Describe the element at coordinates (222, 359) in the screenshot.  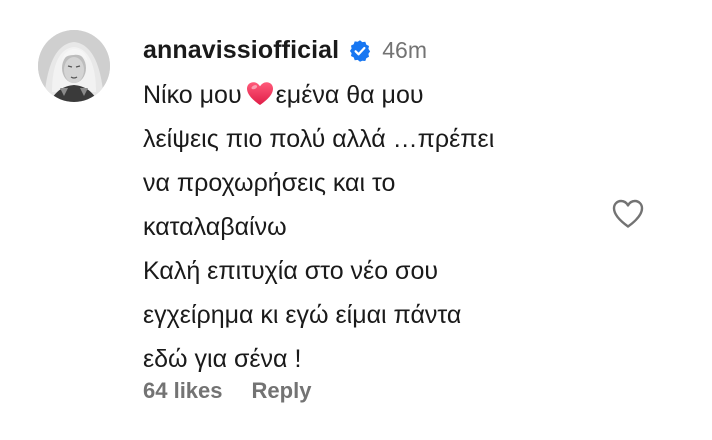
I see `comment-line-7: εδώ για σένα !` at that location.